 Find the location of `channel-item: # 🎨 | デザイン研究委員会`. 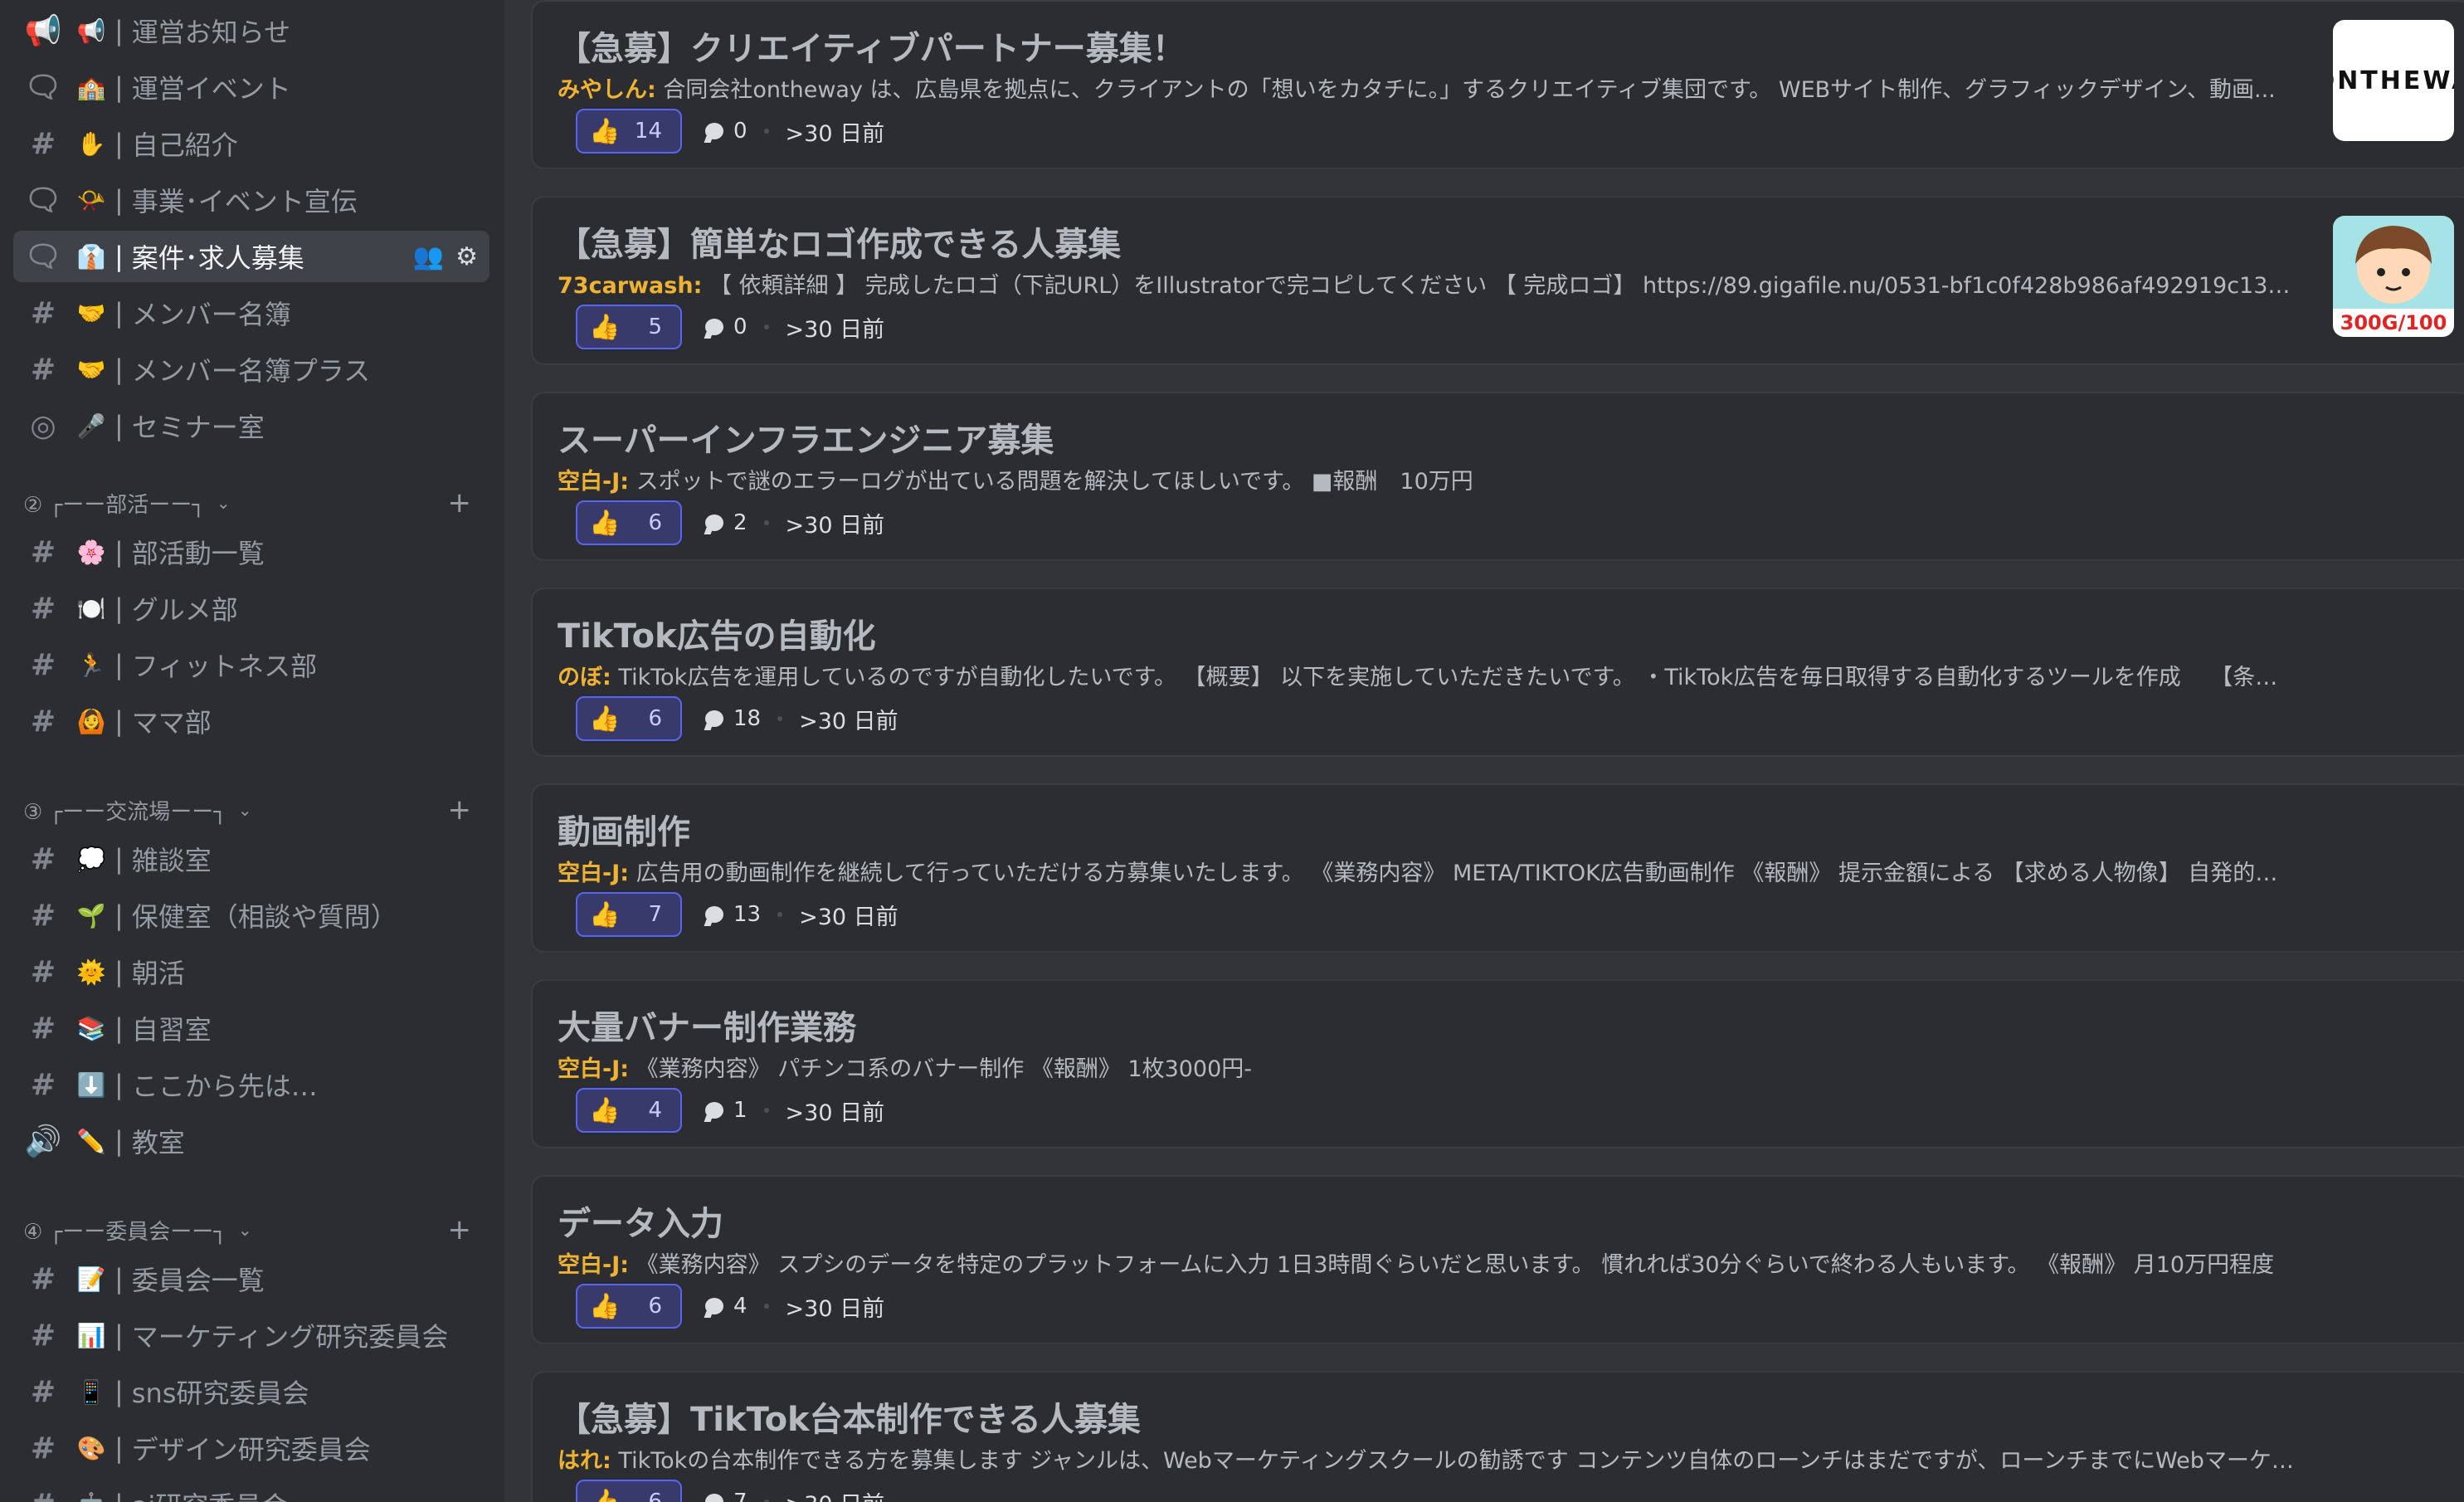

channel-item: # 🎨 | デザイン研究委員会 is located at coordinates (251, 1448).